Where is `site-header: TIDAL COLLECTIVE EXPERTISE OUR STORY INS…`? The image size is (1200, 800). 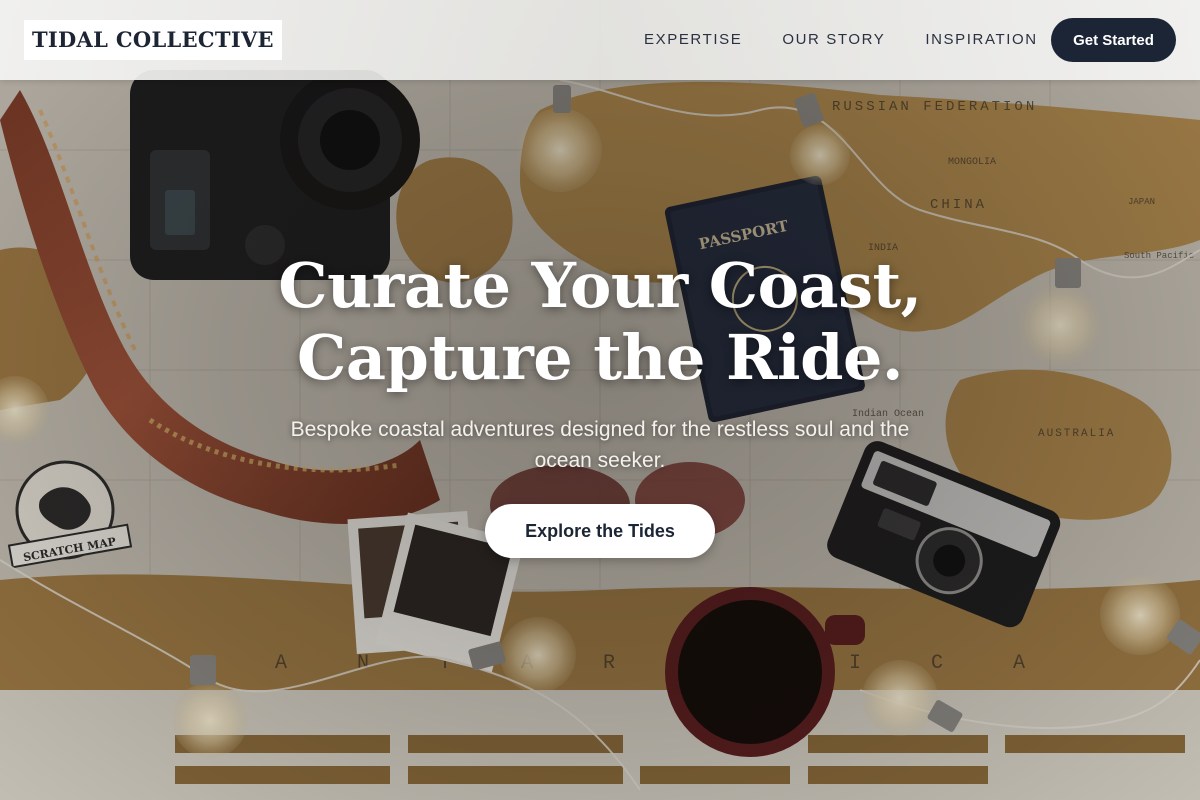 site-header: TIDAL COLLECTIVE EXPERTISE OUR STORY INS… is located at coordinates (600, 40).